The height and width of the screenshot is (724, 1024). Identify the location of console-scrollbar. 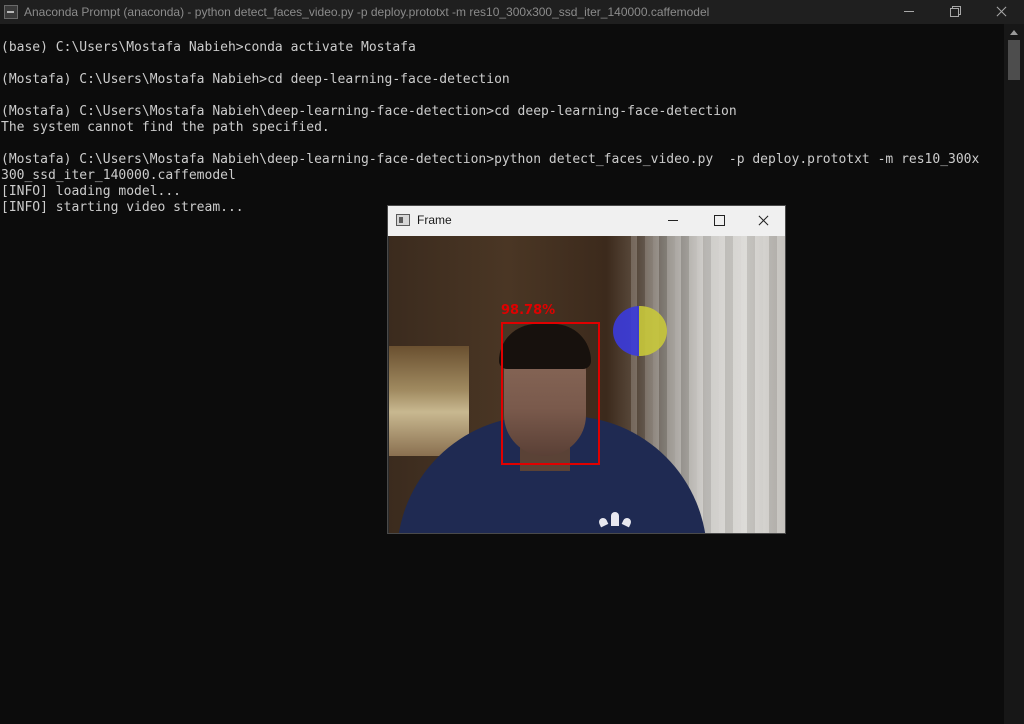
(1014, 374).